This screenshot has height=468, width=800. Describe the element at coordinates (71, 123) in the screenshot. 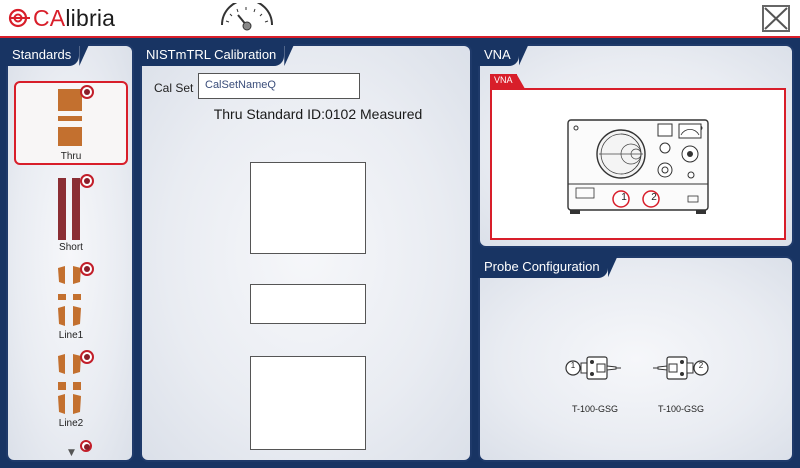

I see `standard-thru: Thru` at that location.